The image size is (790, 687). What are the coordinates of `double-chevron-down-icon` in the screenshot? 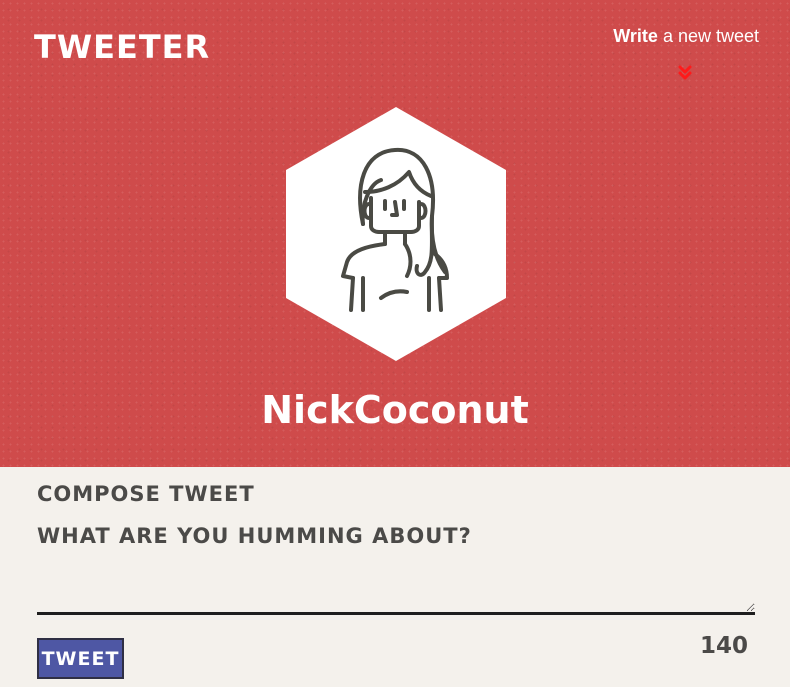 It's located at (685, 73).